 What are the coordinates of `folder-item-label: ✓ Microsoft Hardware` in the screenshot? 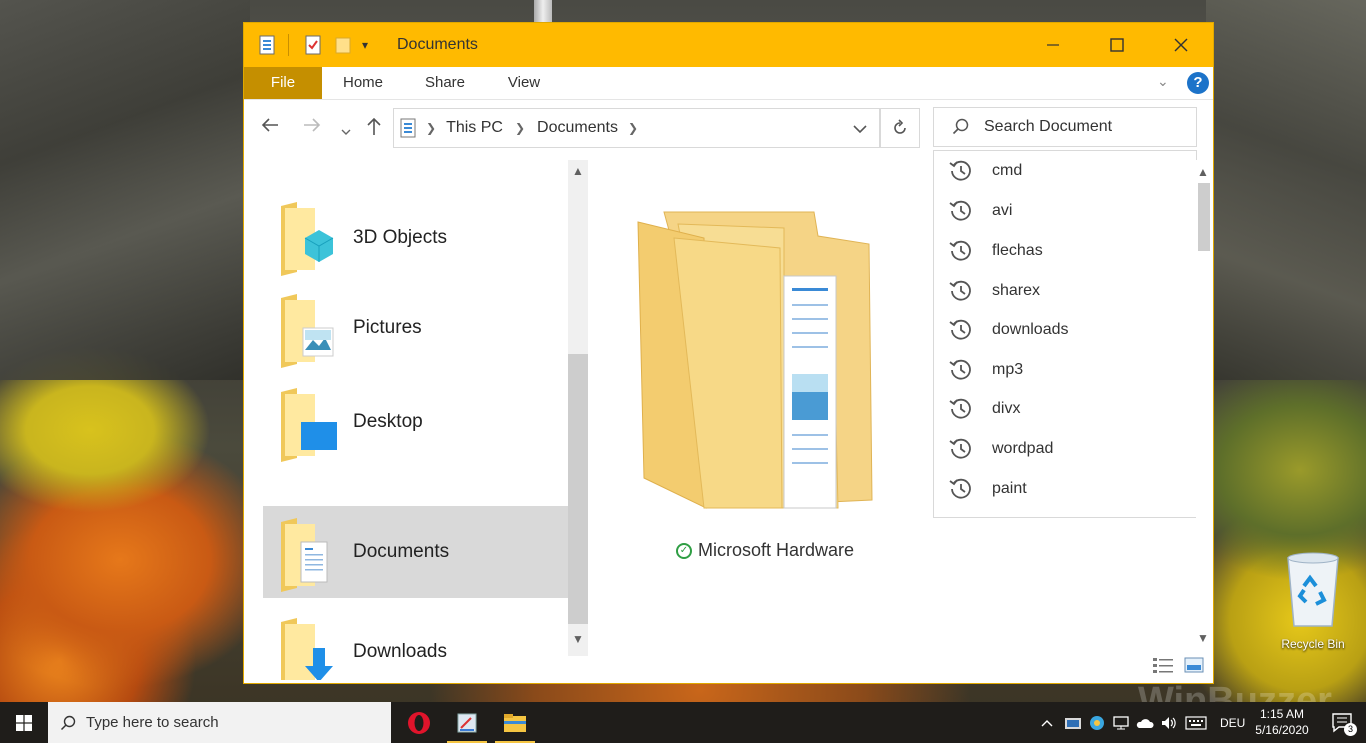 It's located at (765, 550).